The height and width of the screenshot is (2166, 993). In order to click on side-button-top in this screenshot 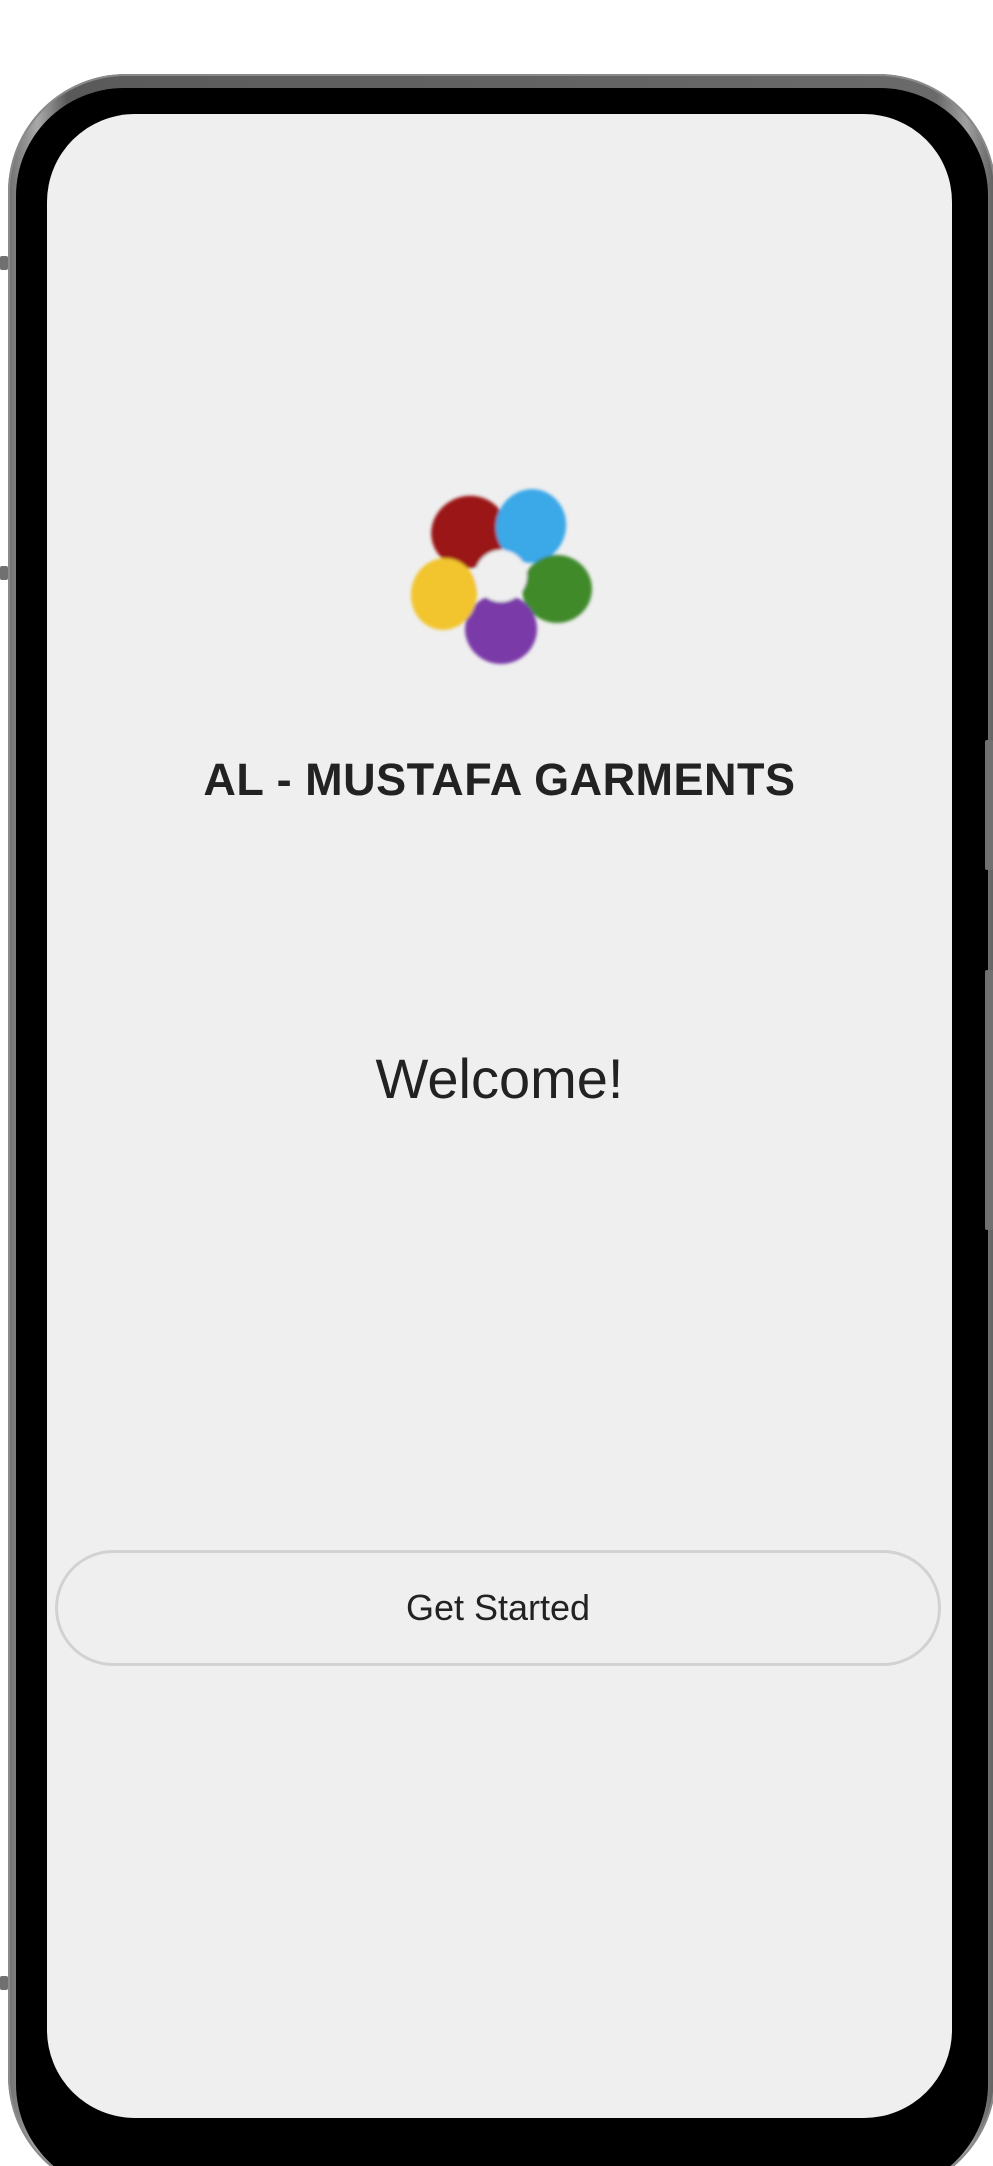, I will do `click(4, 263)`.